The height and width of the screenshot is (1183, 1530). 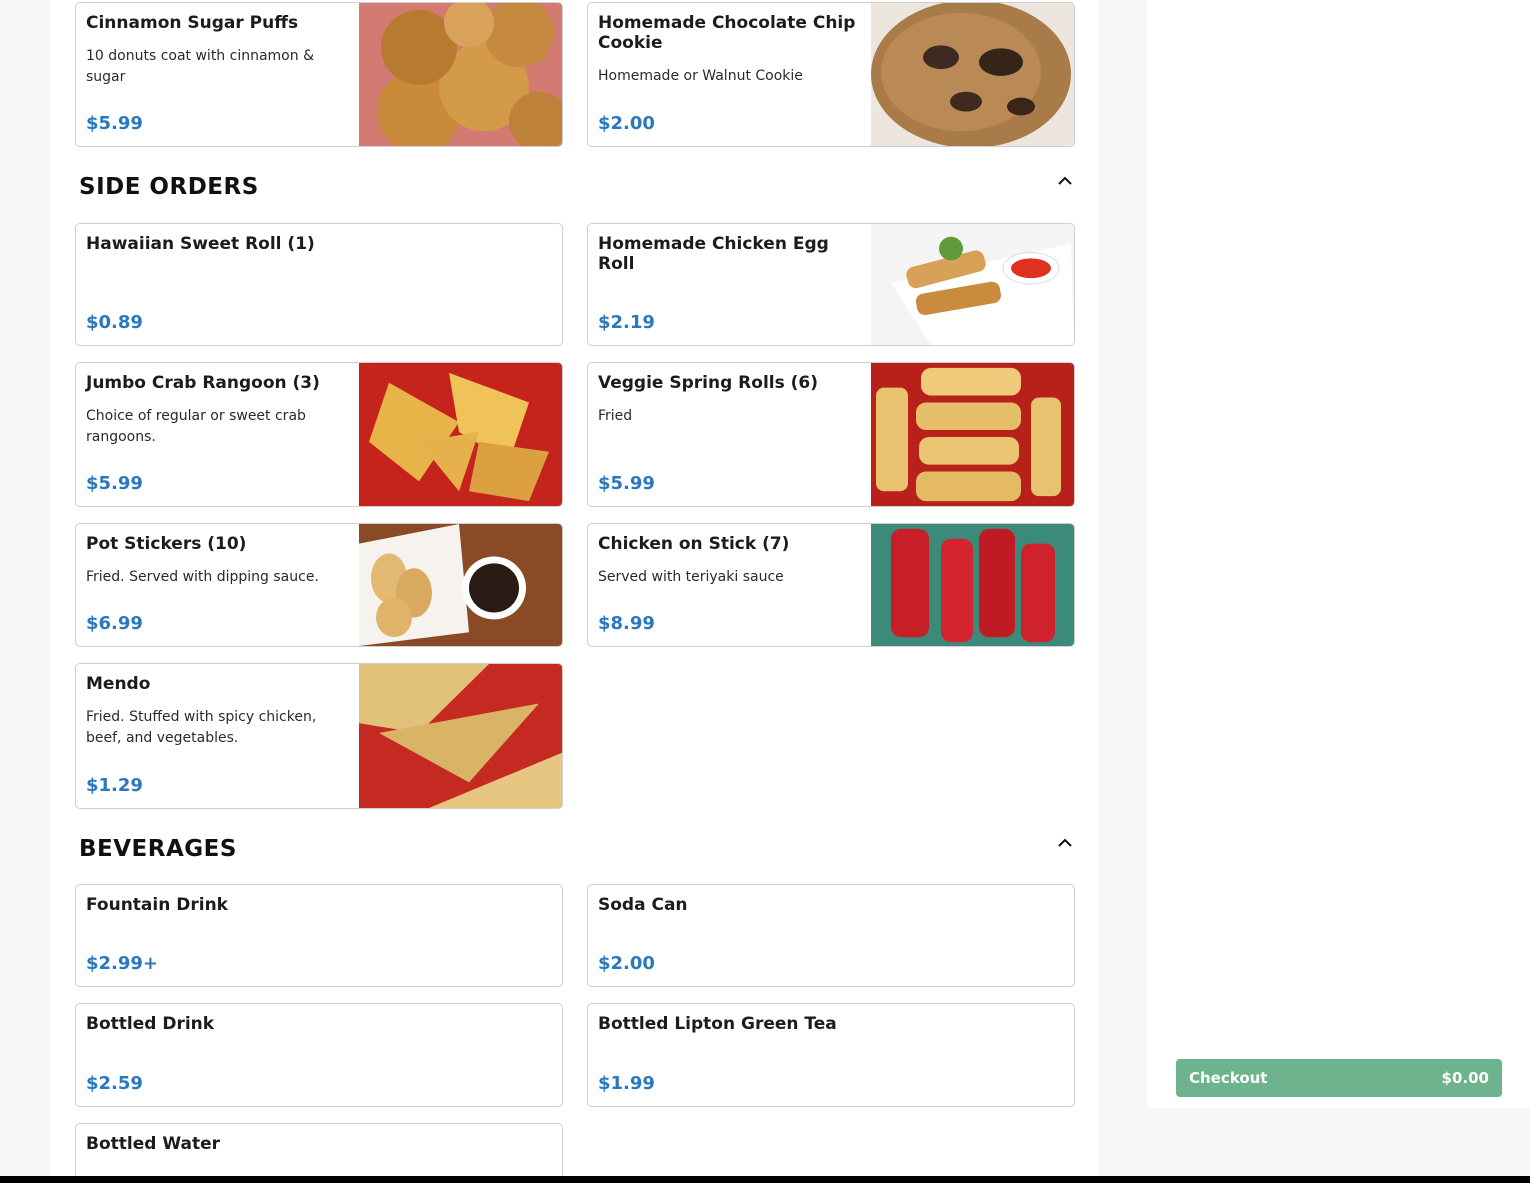 What do you see at coordinates (972, 284) in the screenshot?
I see `item-photo-egg-roll` at bounding box center [972, 284].